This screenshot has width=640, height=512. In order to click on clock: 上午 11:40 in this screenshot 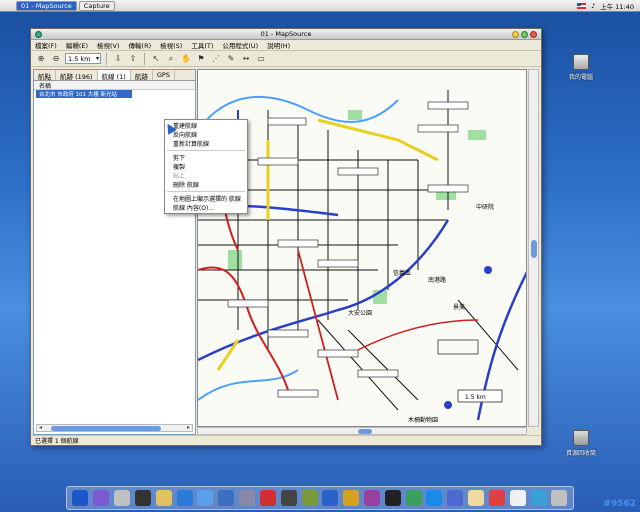, I will do `click(617, 6)`.